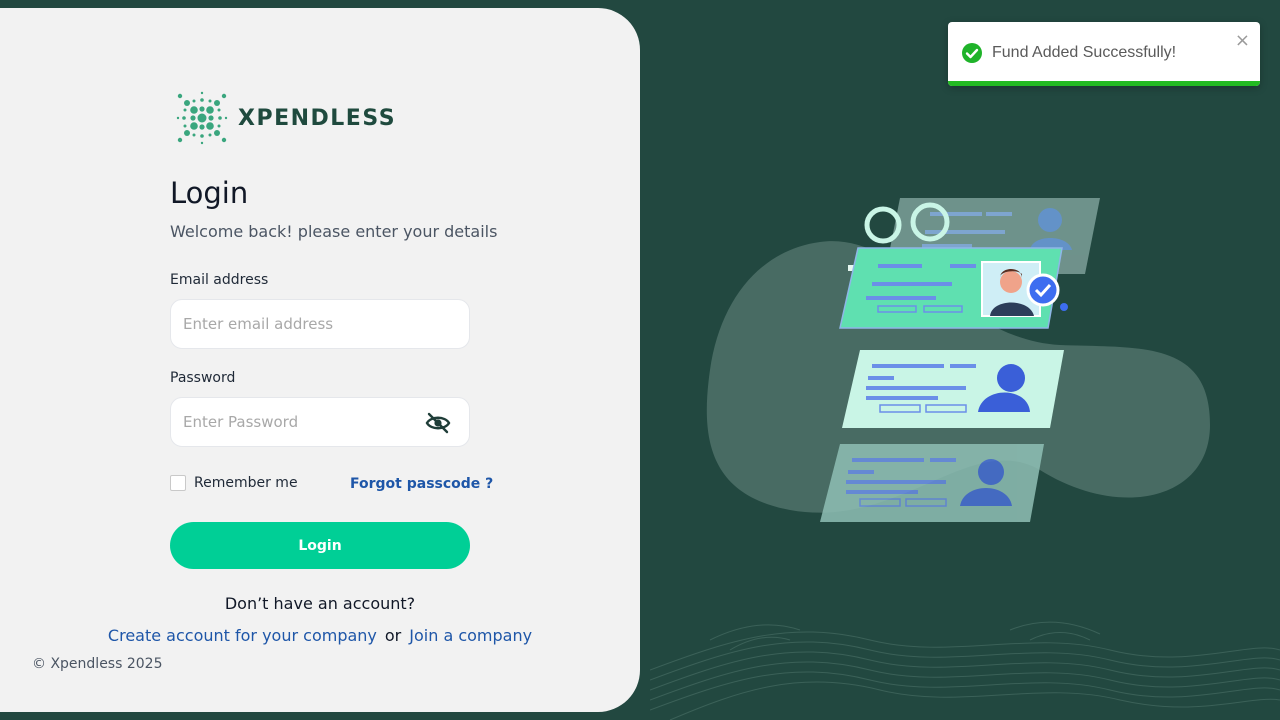  Describe the element at coordinates (953, 288) in the screenshot. I see `card-front` at that location.